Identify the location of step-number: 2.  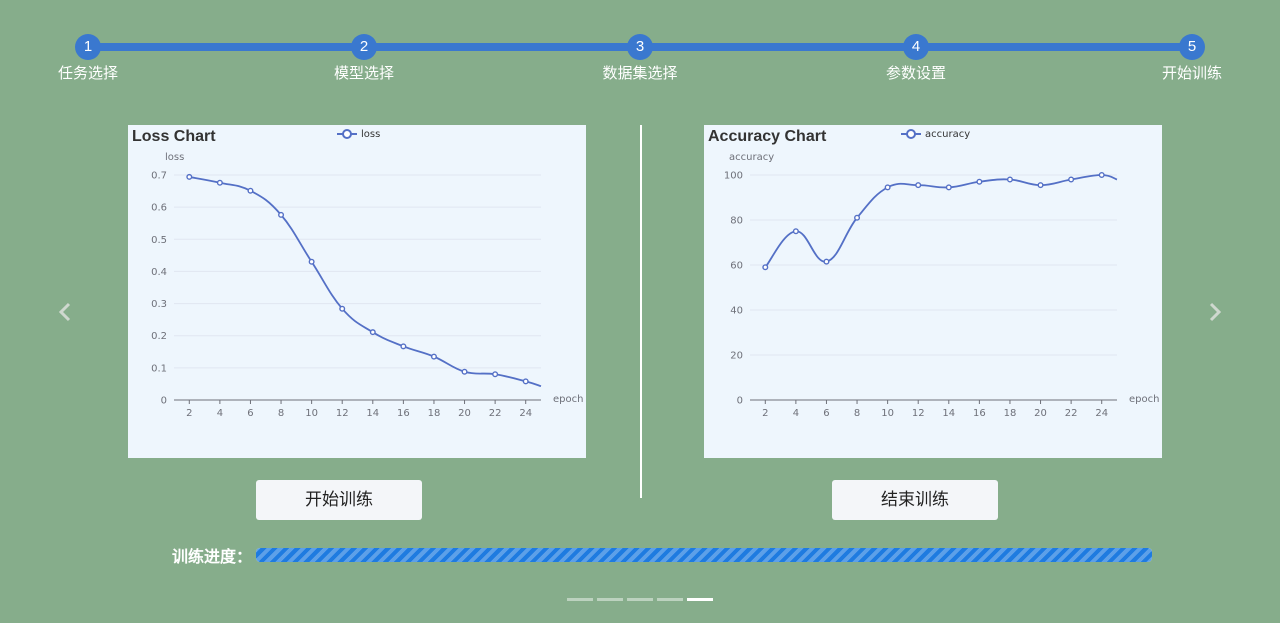
(364, 47).